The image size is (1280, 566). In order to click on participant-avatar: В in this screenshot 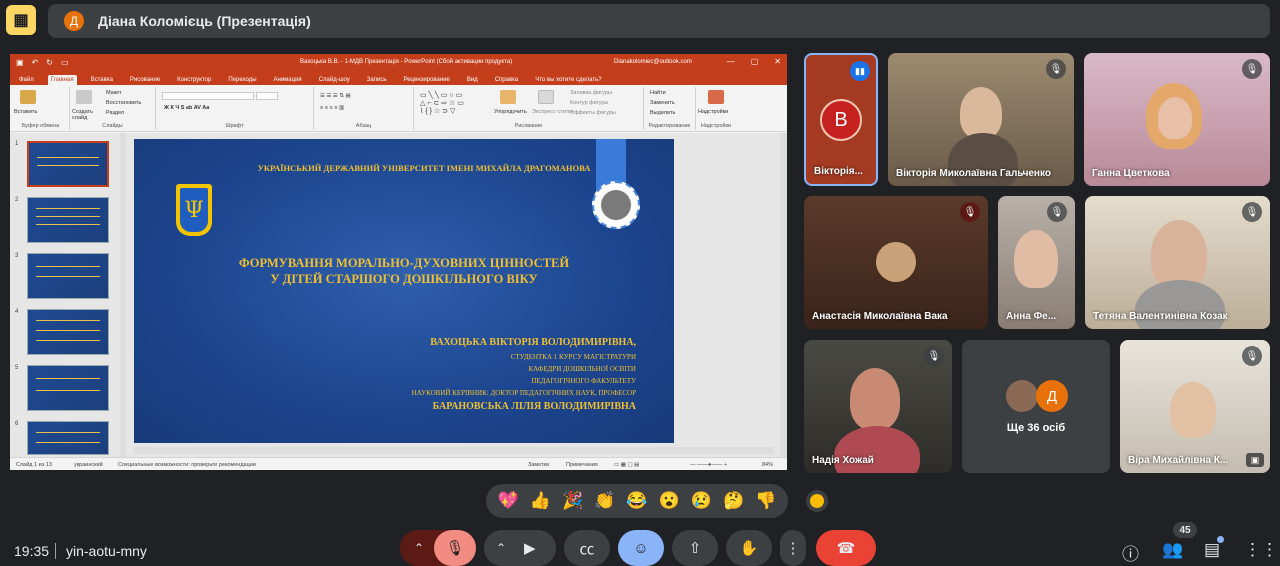, I will do `click(841, 120)`.